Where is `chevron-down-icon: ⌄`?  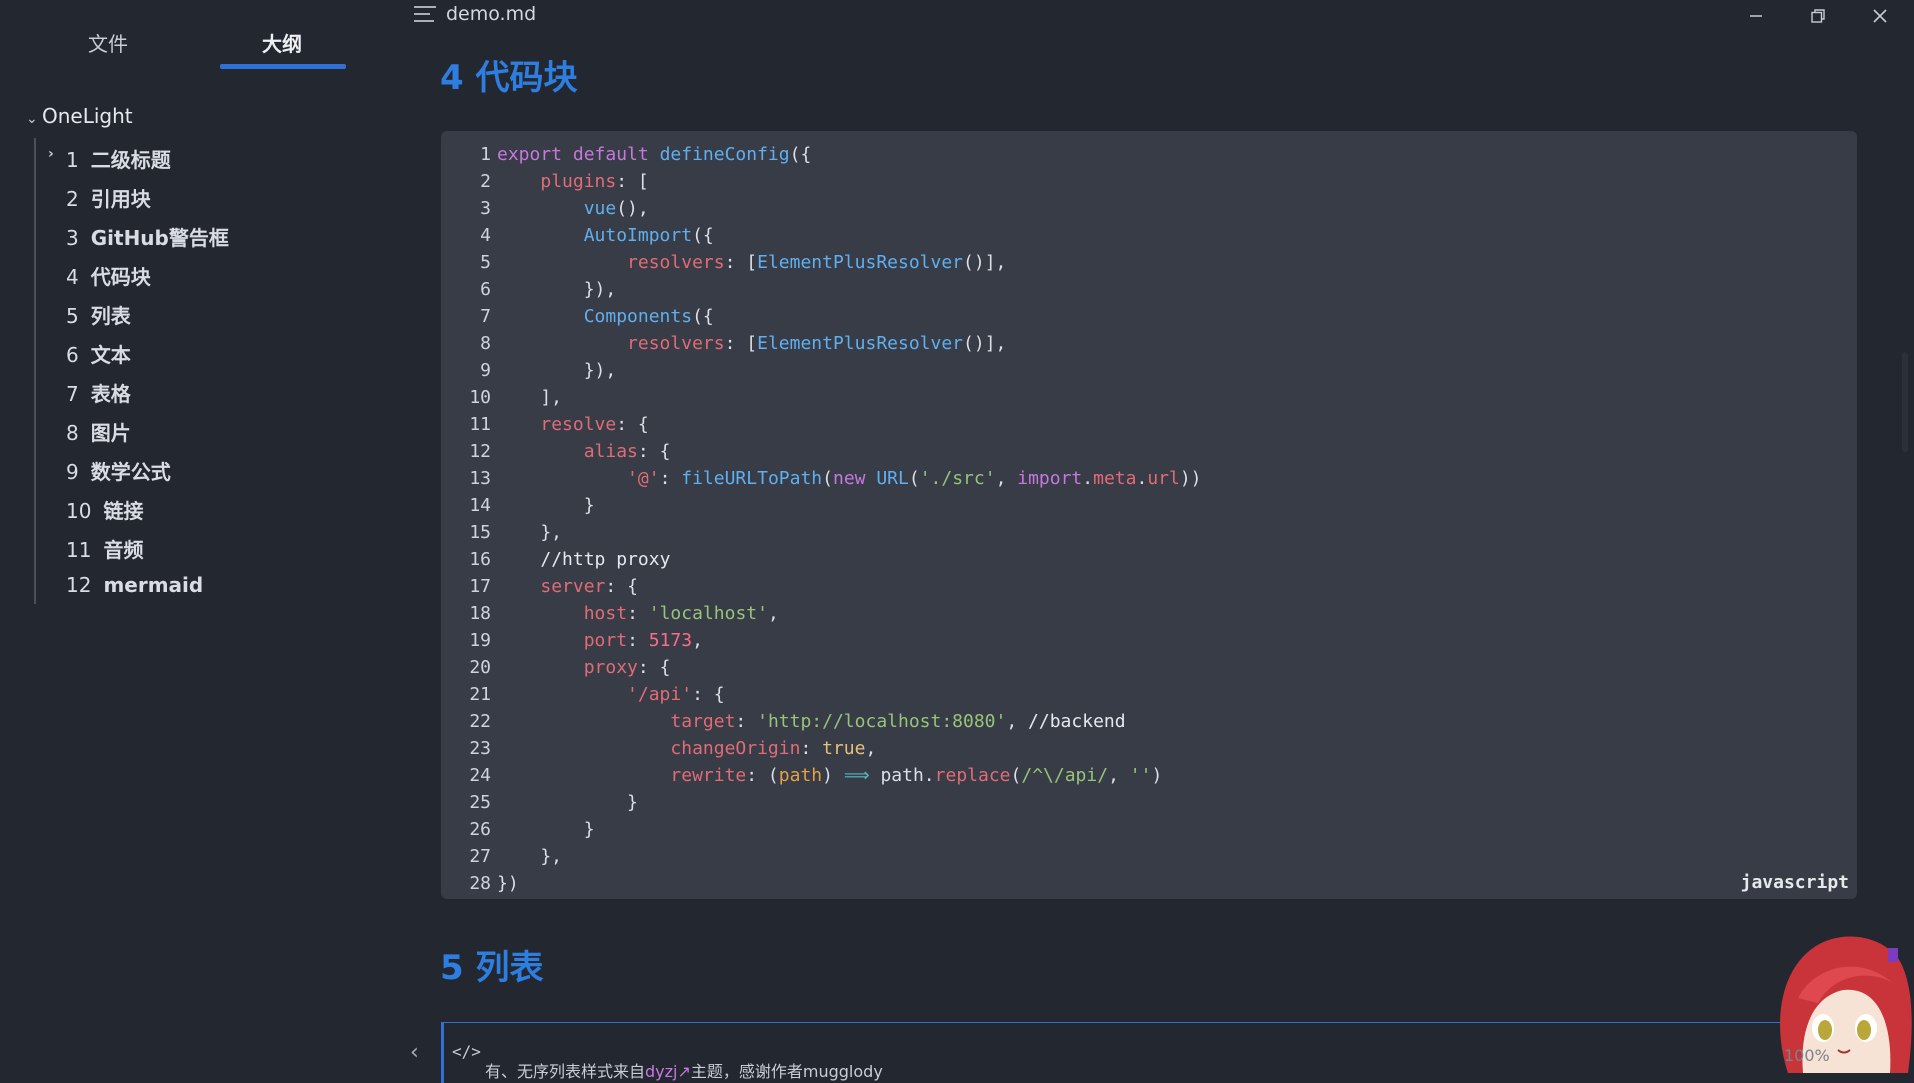
chevron-down-icon: ⌄ is located at coordinates (34, 119).